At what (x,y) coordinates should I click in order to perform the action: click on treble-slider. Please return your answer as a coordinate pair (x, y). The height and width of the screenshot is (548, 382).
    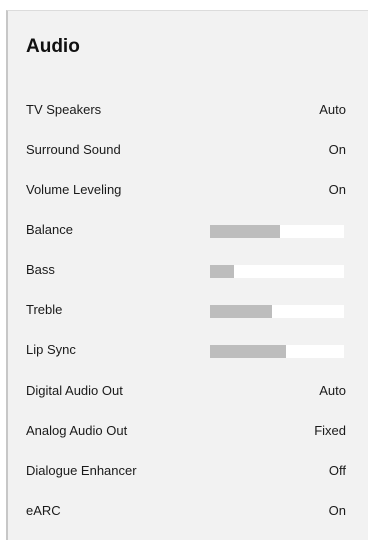
    Looking at the image, I should click on (277, 311).